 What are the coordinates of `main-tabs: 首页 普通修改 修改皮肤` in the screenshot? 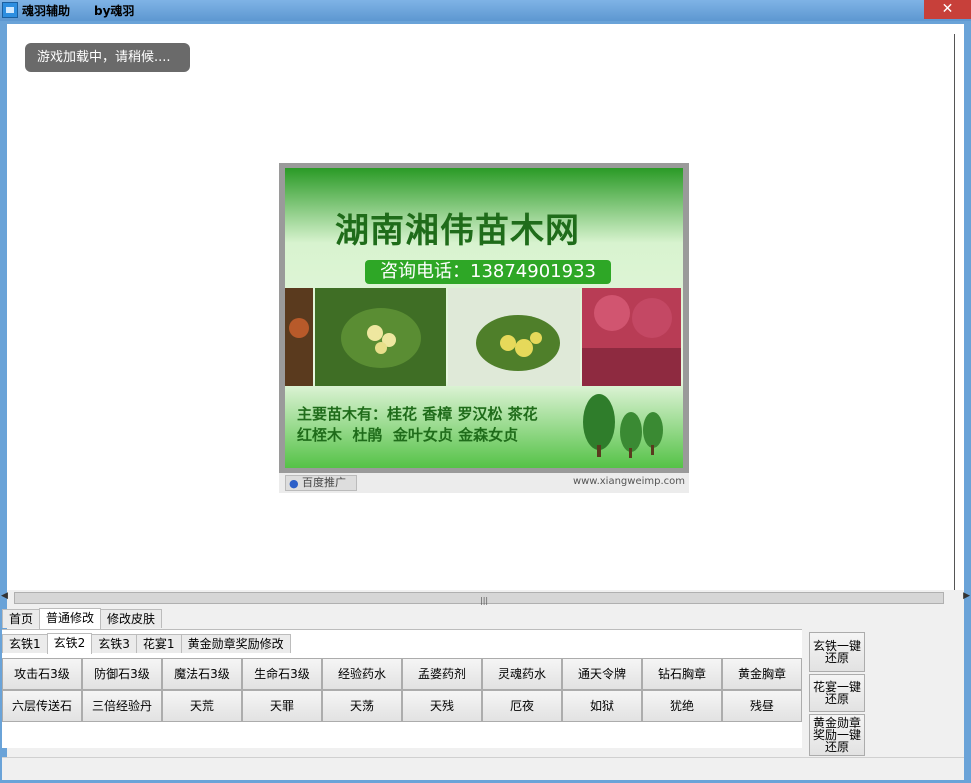 It's located at (82, 618).